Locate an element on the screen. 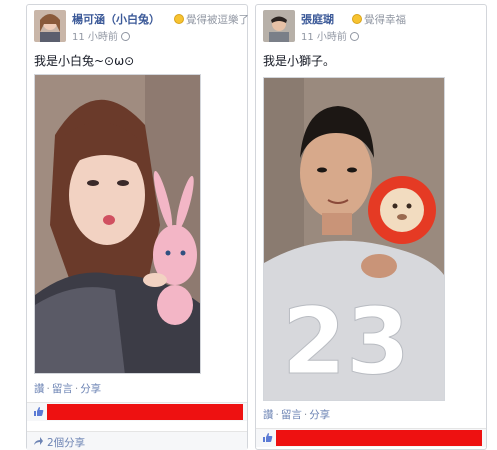 Image resolution: width=497 pixels, height=450 pixels. shares-bar: 2個分享 is located at coordinates (137, 440).